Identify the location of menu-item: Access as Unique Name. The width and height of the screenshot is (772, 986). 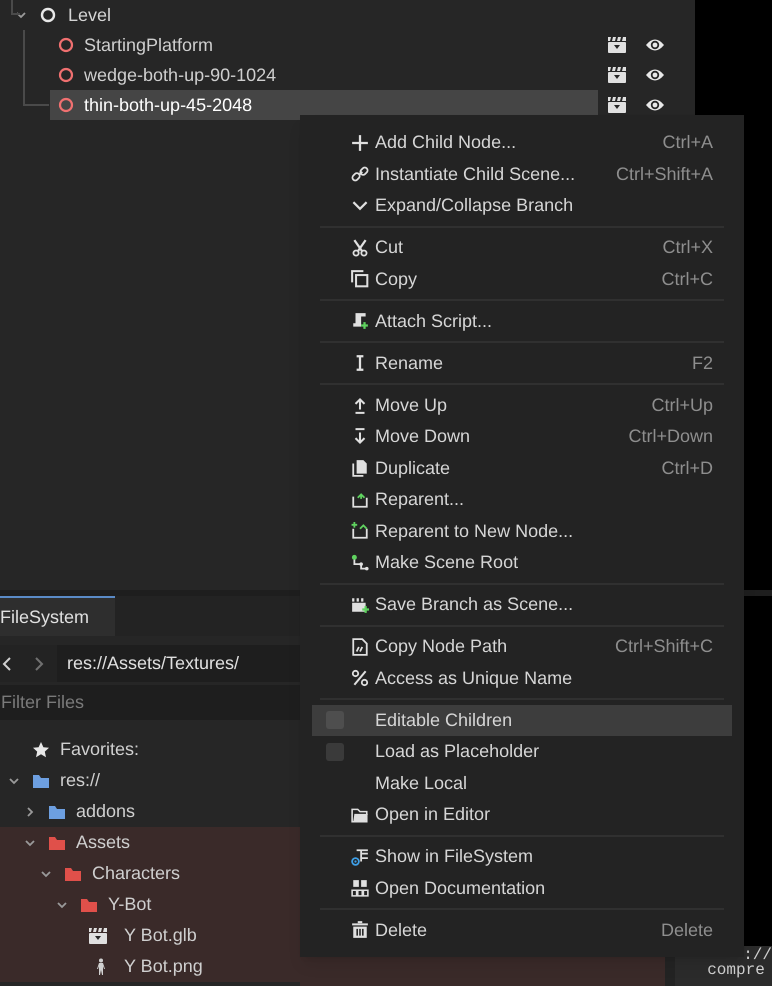
(522, 678).